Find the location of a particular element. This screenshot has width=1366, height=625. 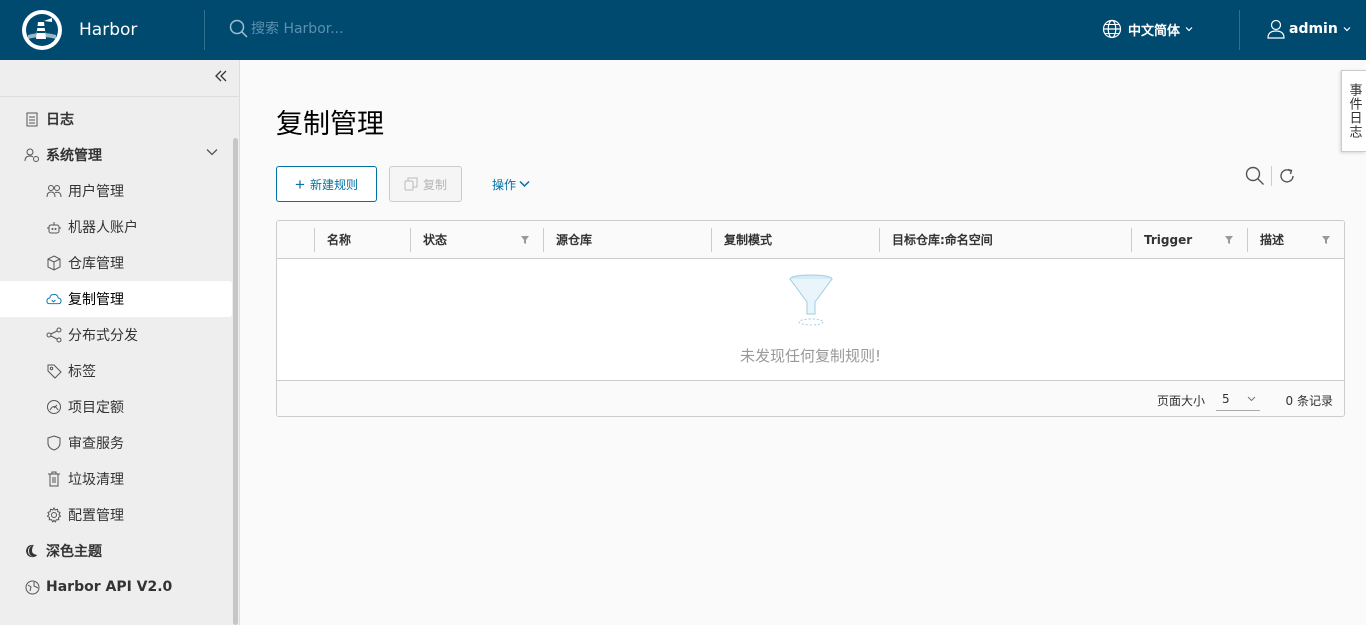

sidebar-item-project-quotas: 项目定额 is located at coordinates (116, 407).